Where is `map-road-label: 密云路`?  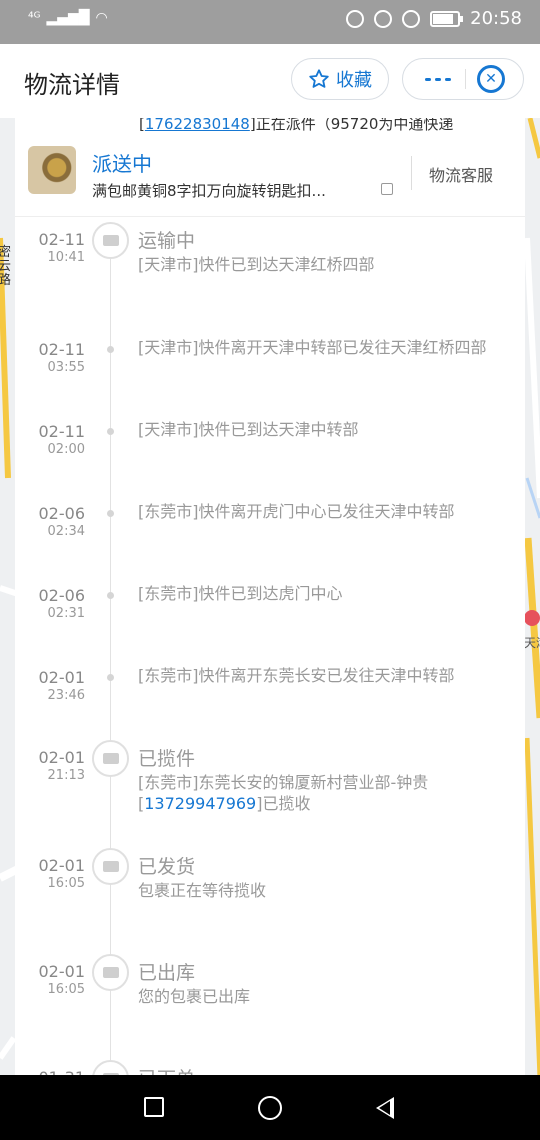 map-road-label: 密云路 is located at coordinates (6, 266).